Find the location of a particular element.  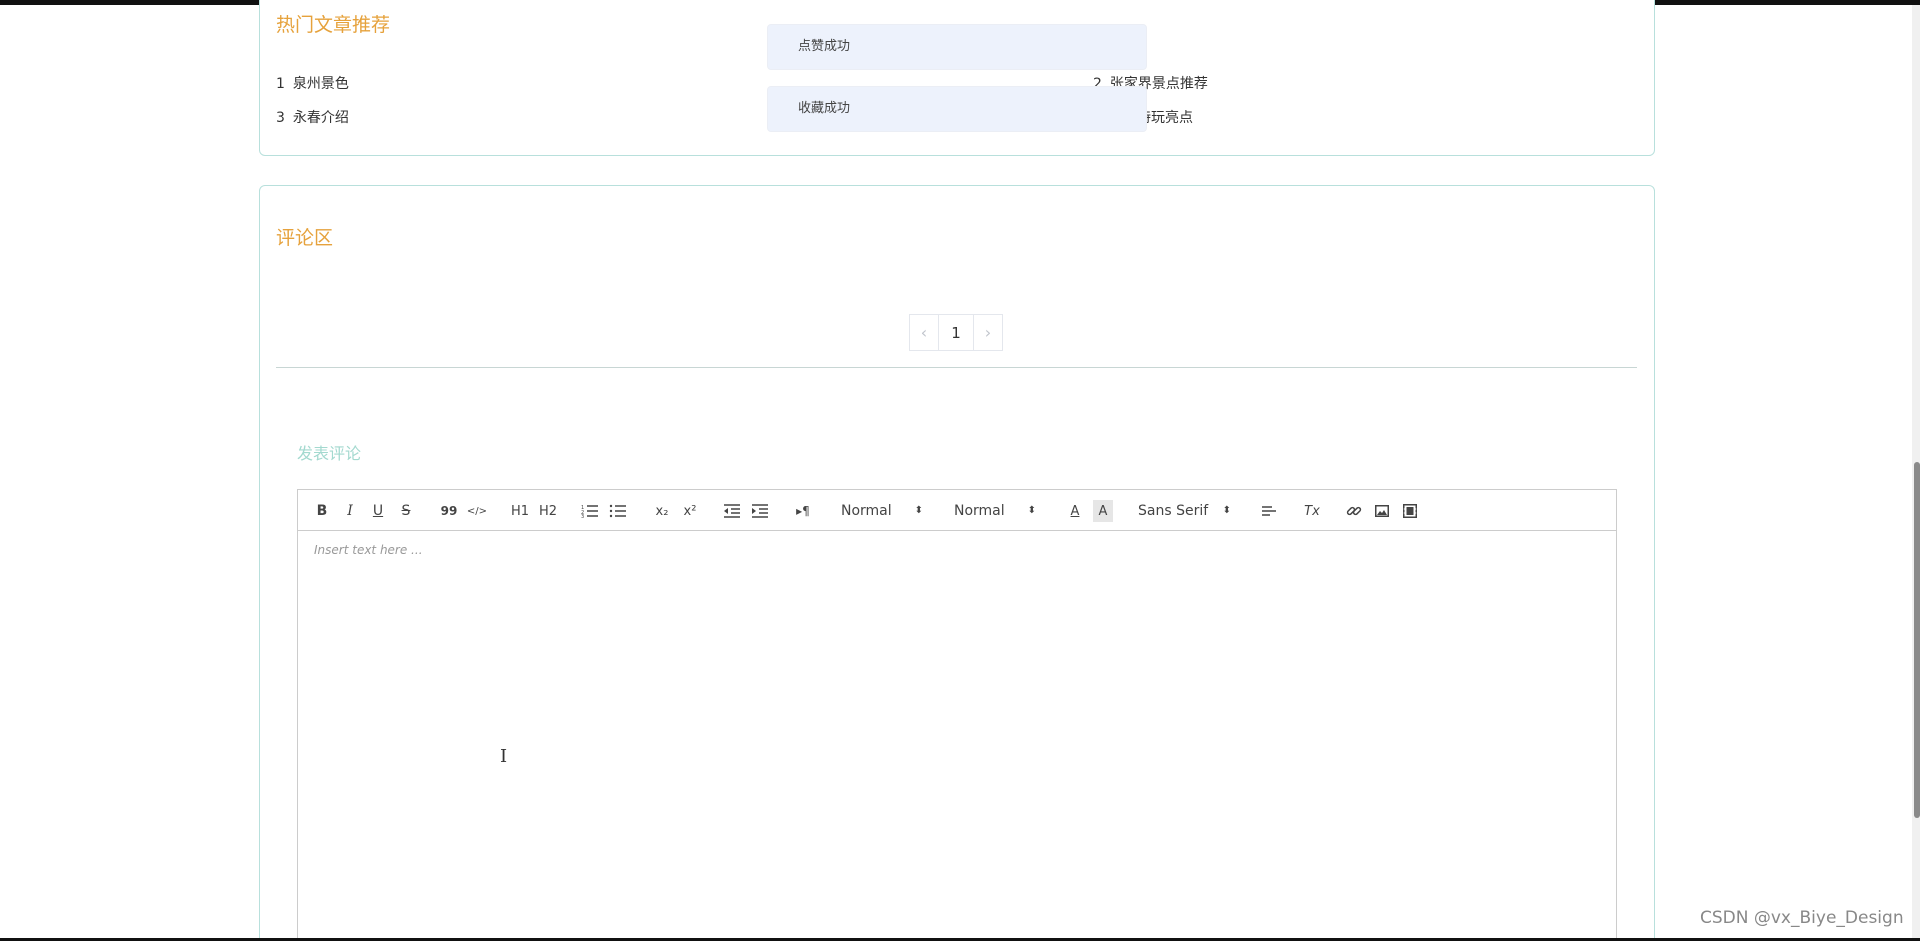

clean-format-button: Tx is located at coordinates (1312, 511).